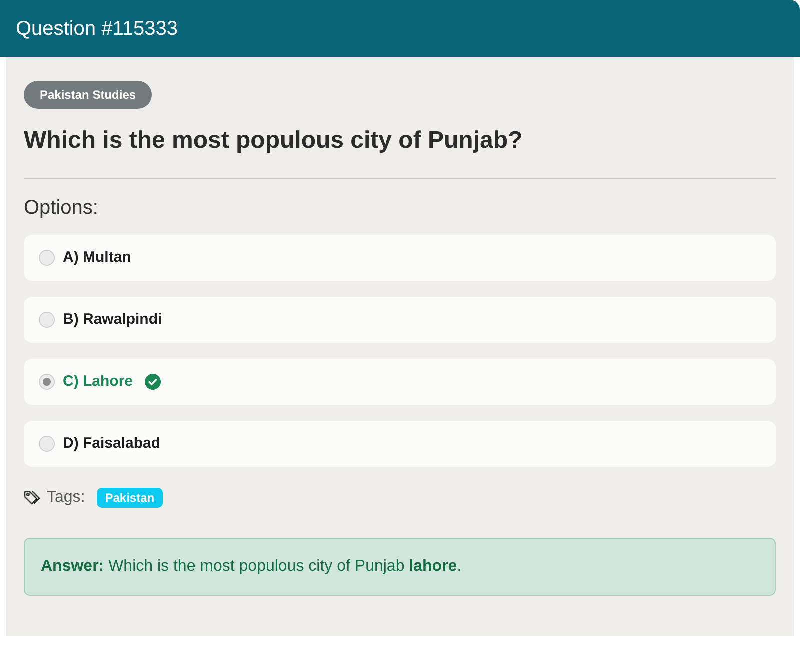 This screenshot has width=800, height=665. I want to click on category-badge: Pakistan Studies, so click(88, 95).